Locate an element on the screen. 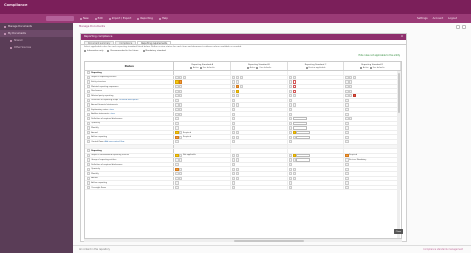 Image resolution: width=471 pixels, height=253 pixels. menu-item: Help is located at coordinates (163, 18).